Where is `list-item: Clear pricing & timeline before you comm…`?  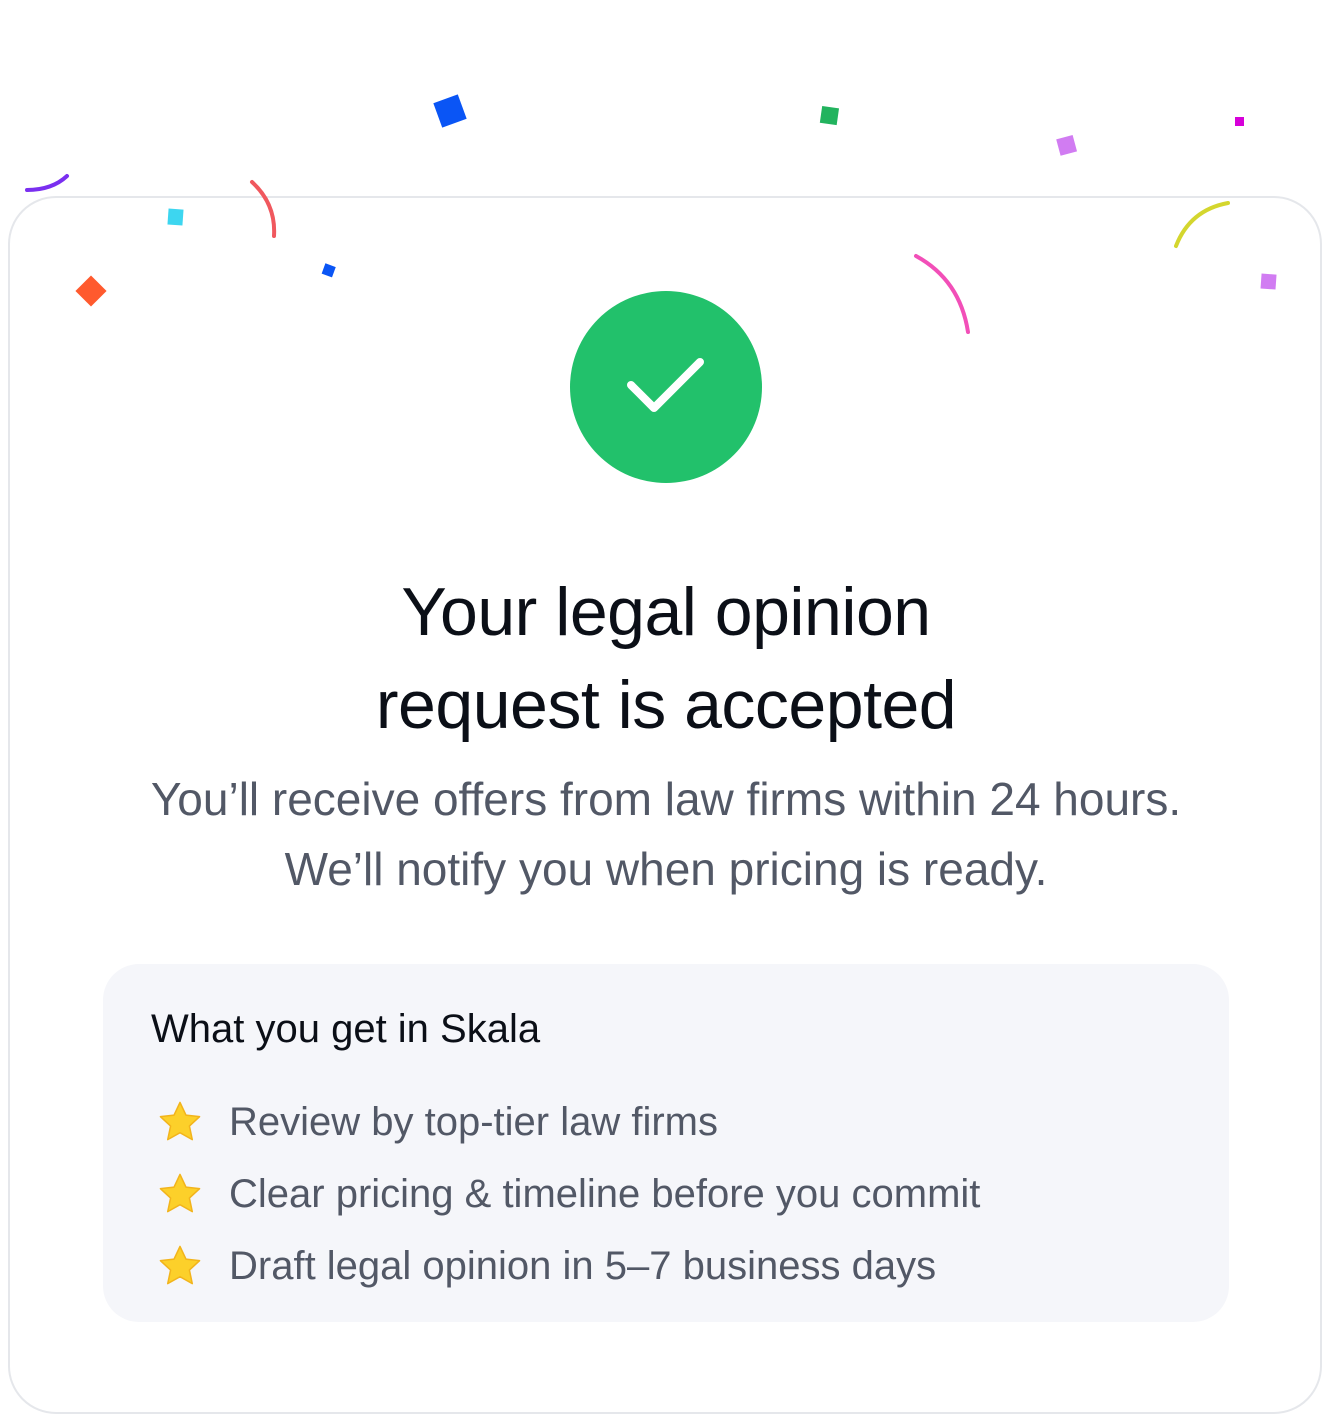
list-item: Clear pricing & timeline before you comm… is located at coordinates (568, 1194).